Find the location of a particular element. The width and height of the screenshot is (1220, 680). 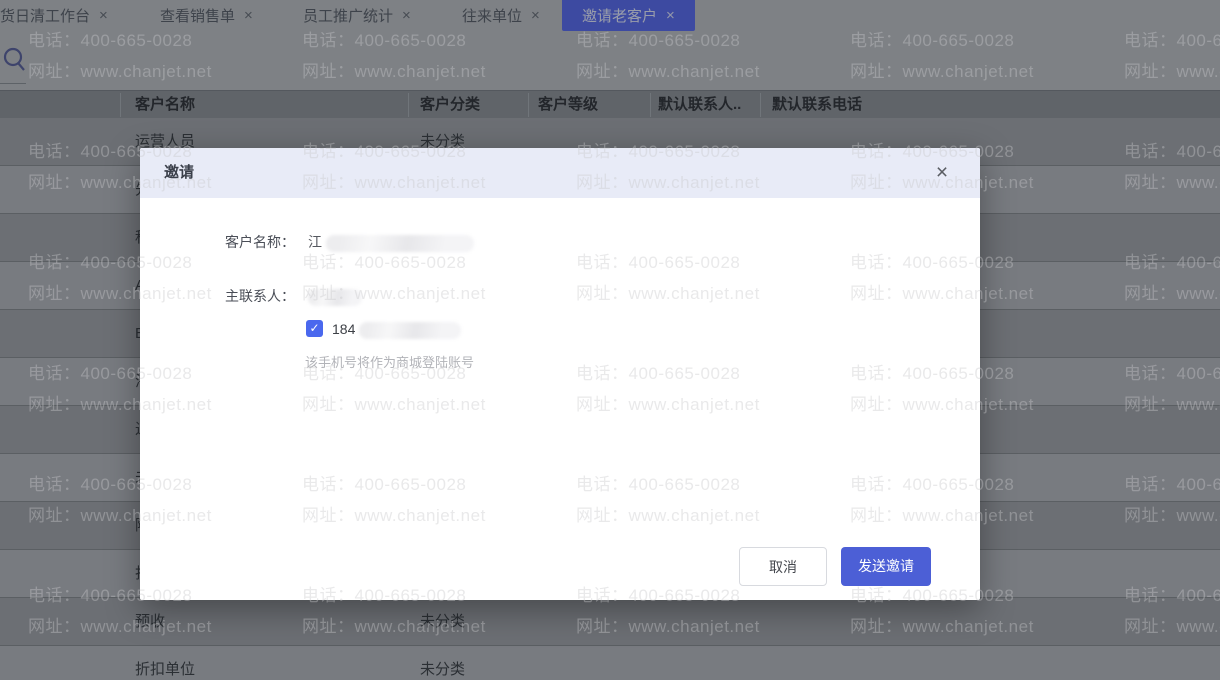

phone-checkbox: ✓ is located at coordinates (314, 328).